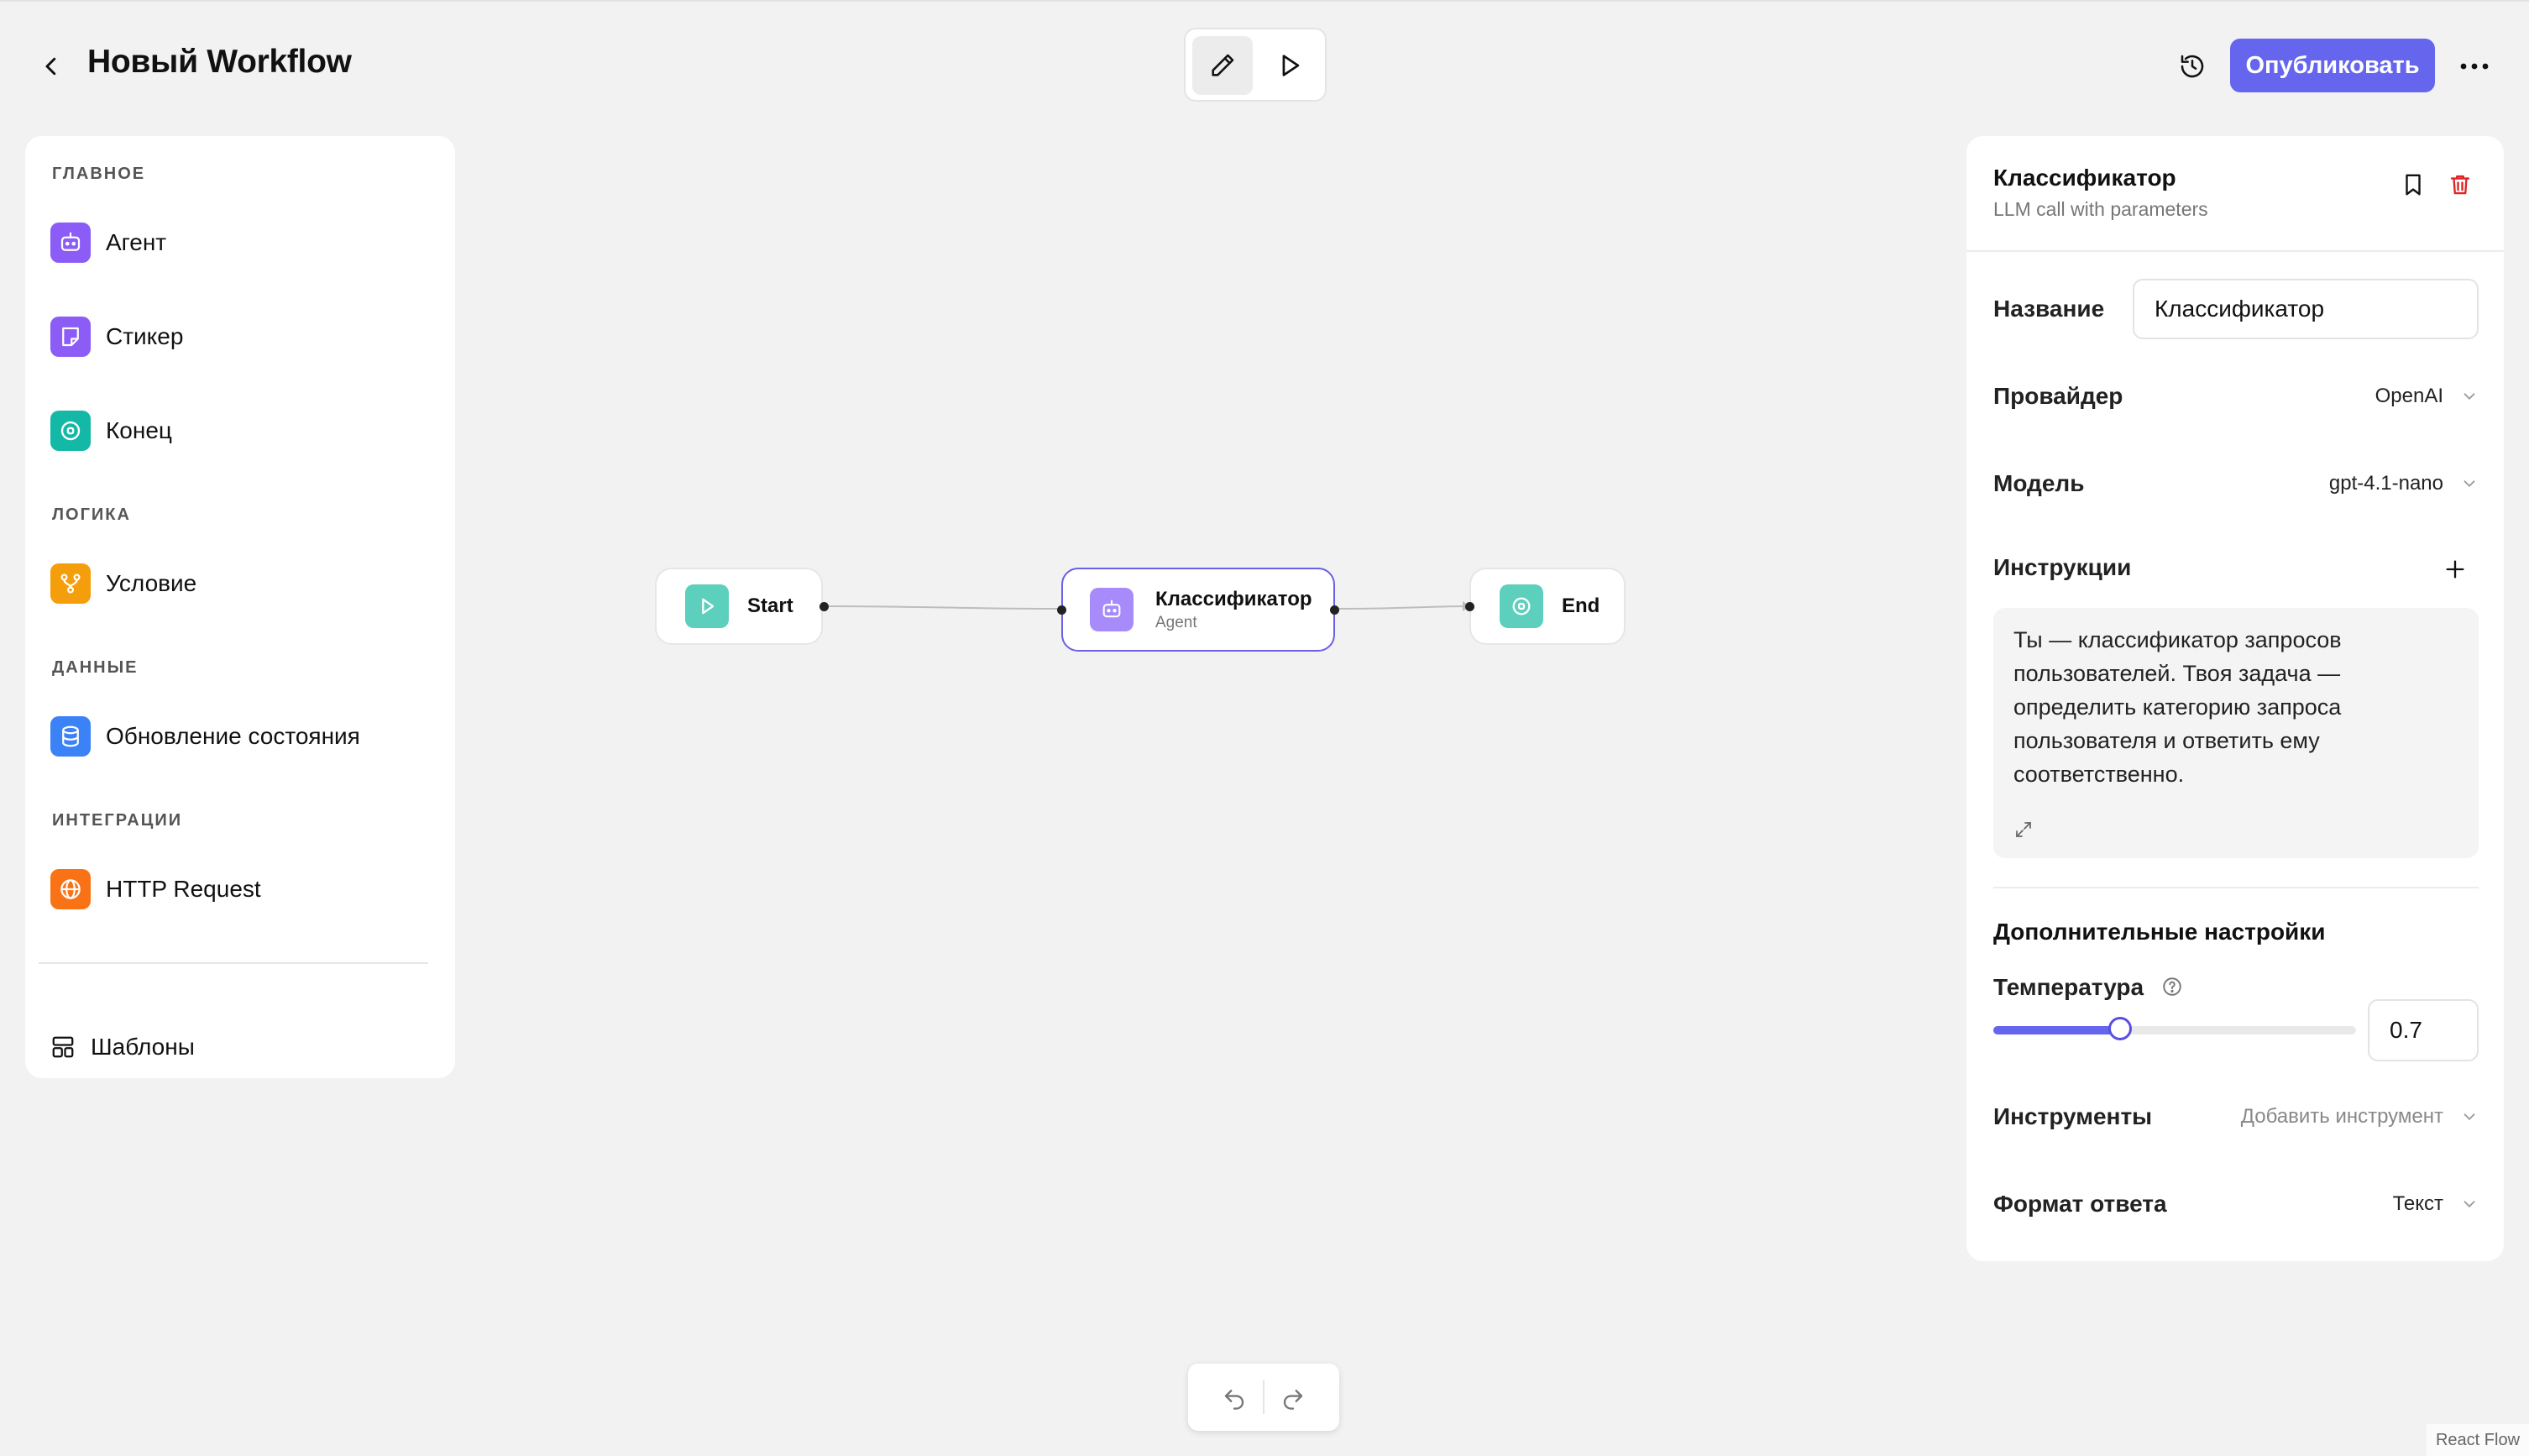 This screenshot has width=2529, height=1456. I want to click on temperature-slider, so click(2174, 1028).